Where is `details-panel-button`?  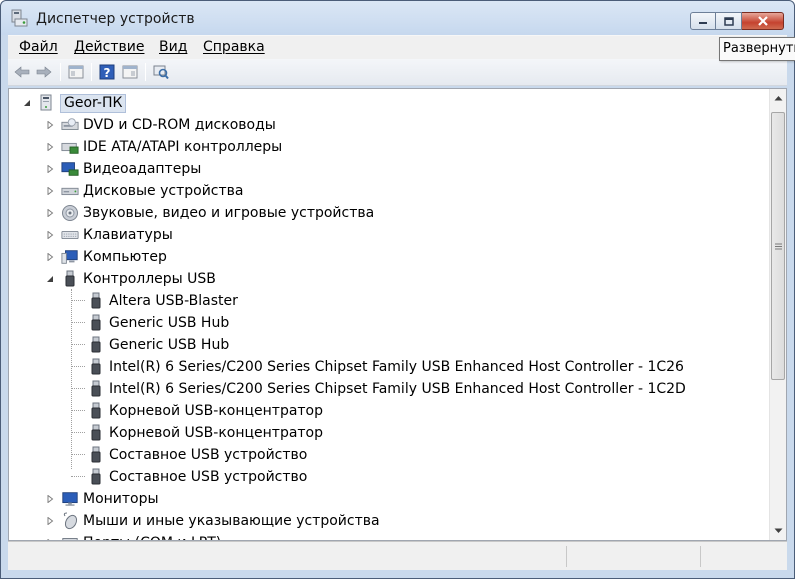
details-panel-button is located at coordinates (130, 72).